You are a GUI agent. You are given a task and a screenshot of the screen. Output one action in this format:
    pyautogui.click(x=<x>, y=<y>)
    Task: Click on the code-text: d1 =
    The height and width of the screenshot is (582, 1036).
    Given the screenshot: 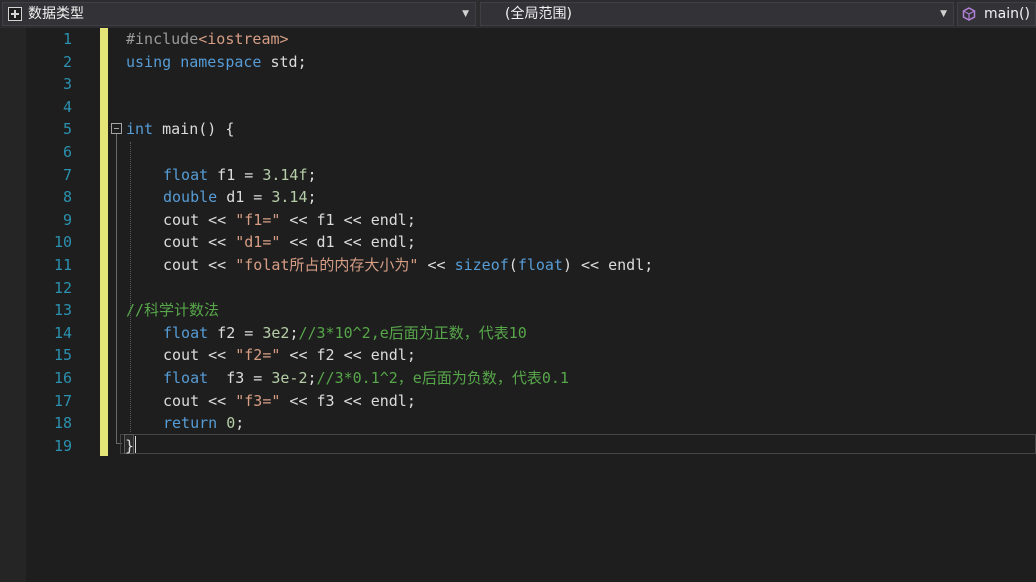 What is the action you would take?
    pyautogui.click(x=244, y=197)
    